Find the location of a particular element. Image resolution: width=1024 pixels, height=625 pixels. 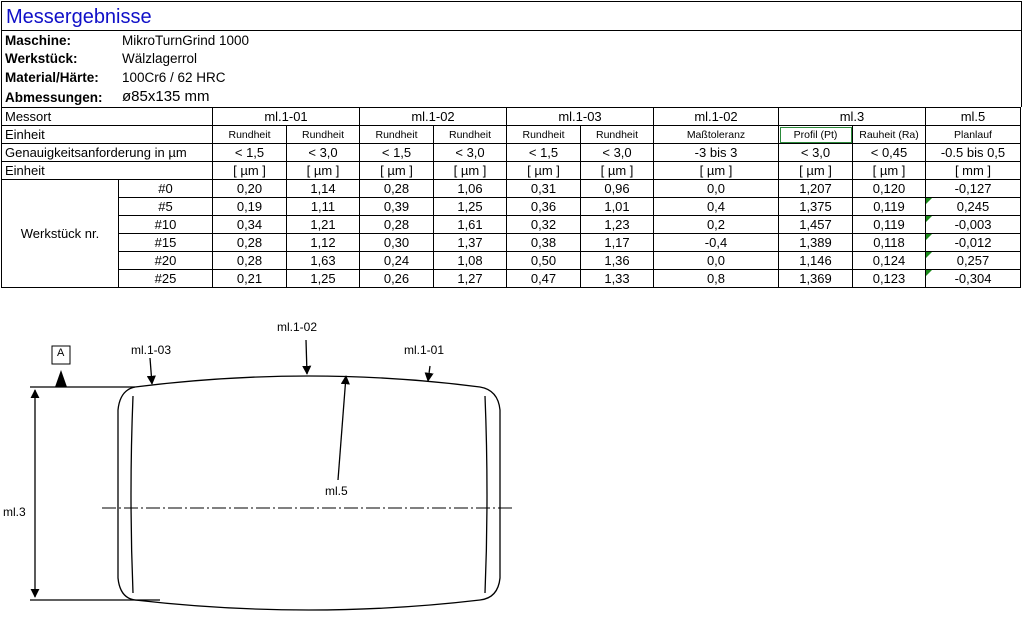

value-cell: 1,369 is located at coordinates (815, 278).